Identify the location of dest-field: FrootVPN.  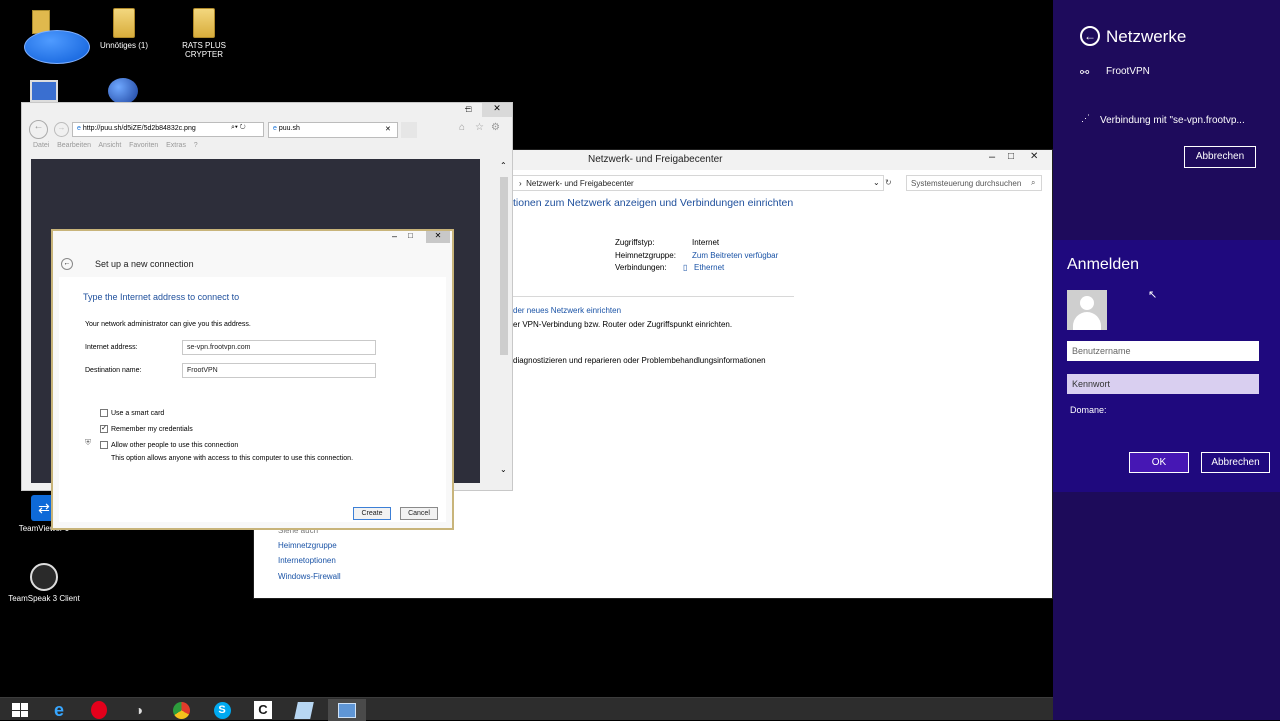
(279, 370).